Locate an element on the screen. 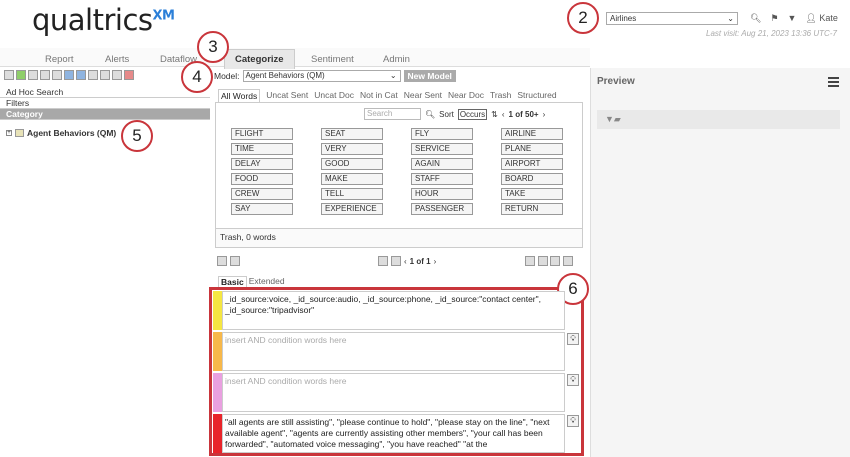 This screenshot has width=850, height=457. word-chip: SEAT is located at coordinates (352, 134).